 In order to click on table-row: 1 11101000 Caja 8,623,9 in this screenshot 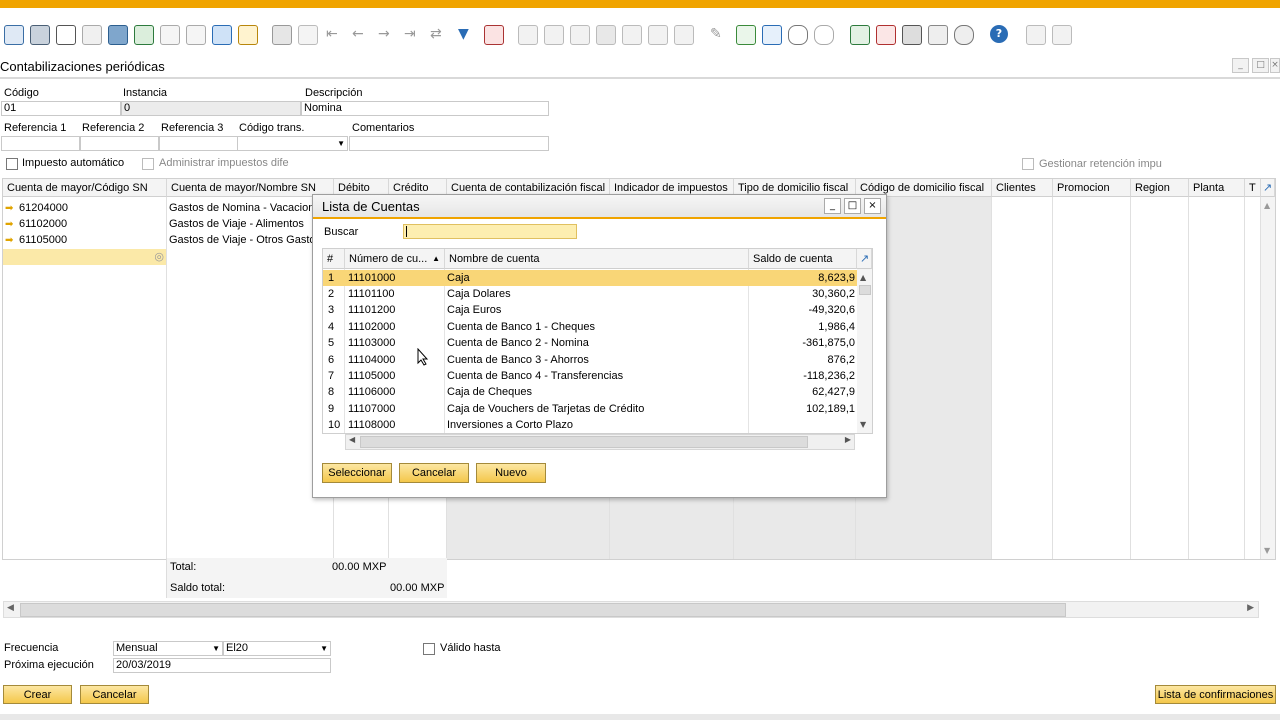, I will do `click(590, 278)`.